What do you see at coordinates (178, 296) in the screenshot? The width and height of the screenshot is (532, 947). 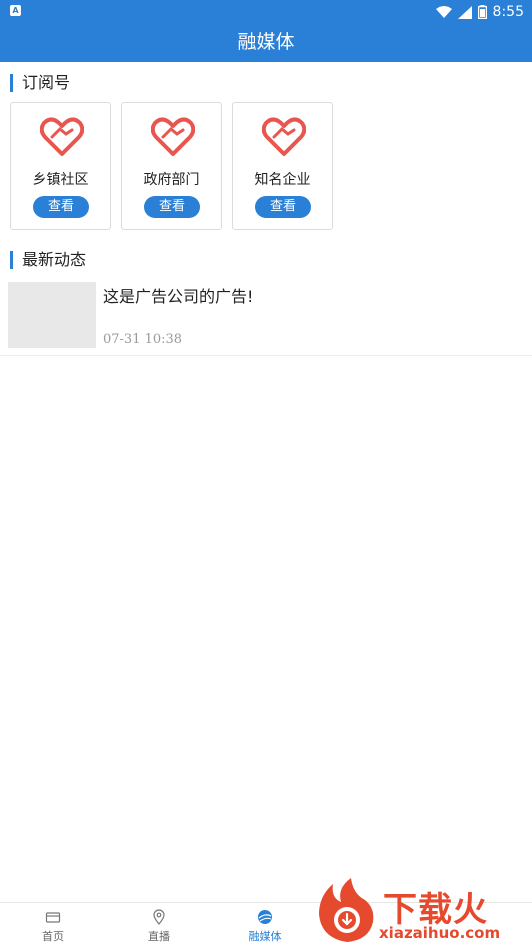 I see `news-title: 这是广告公司的广告!` at bounding box center [178, 296].